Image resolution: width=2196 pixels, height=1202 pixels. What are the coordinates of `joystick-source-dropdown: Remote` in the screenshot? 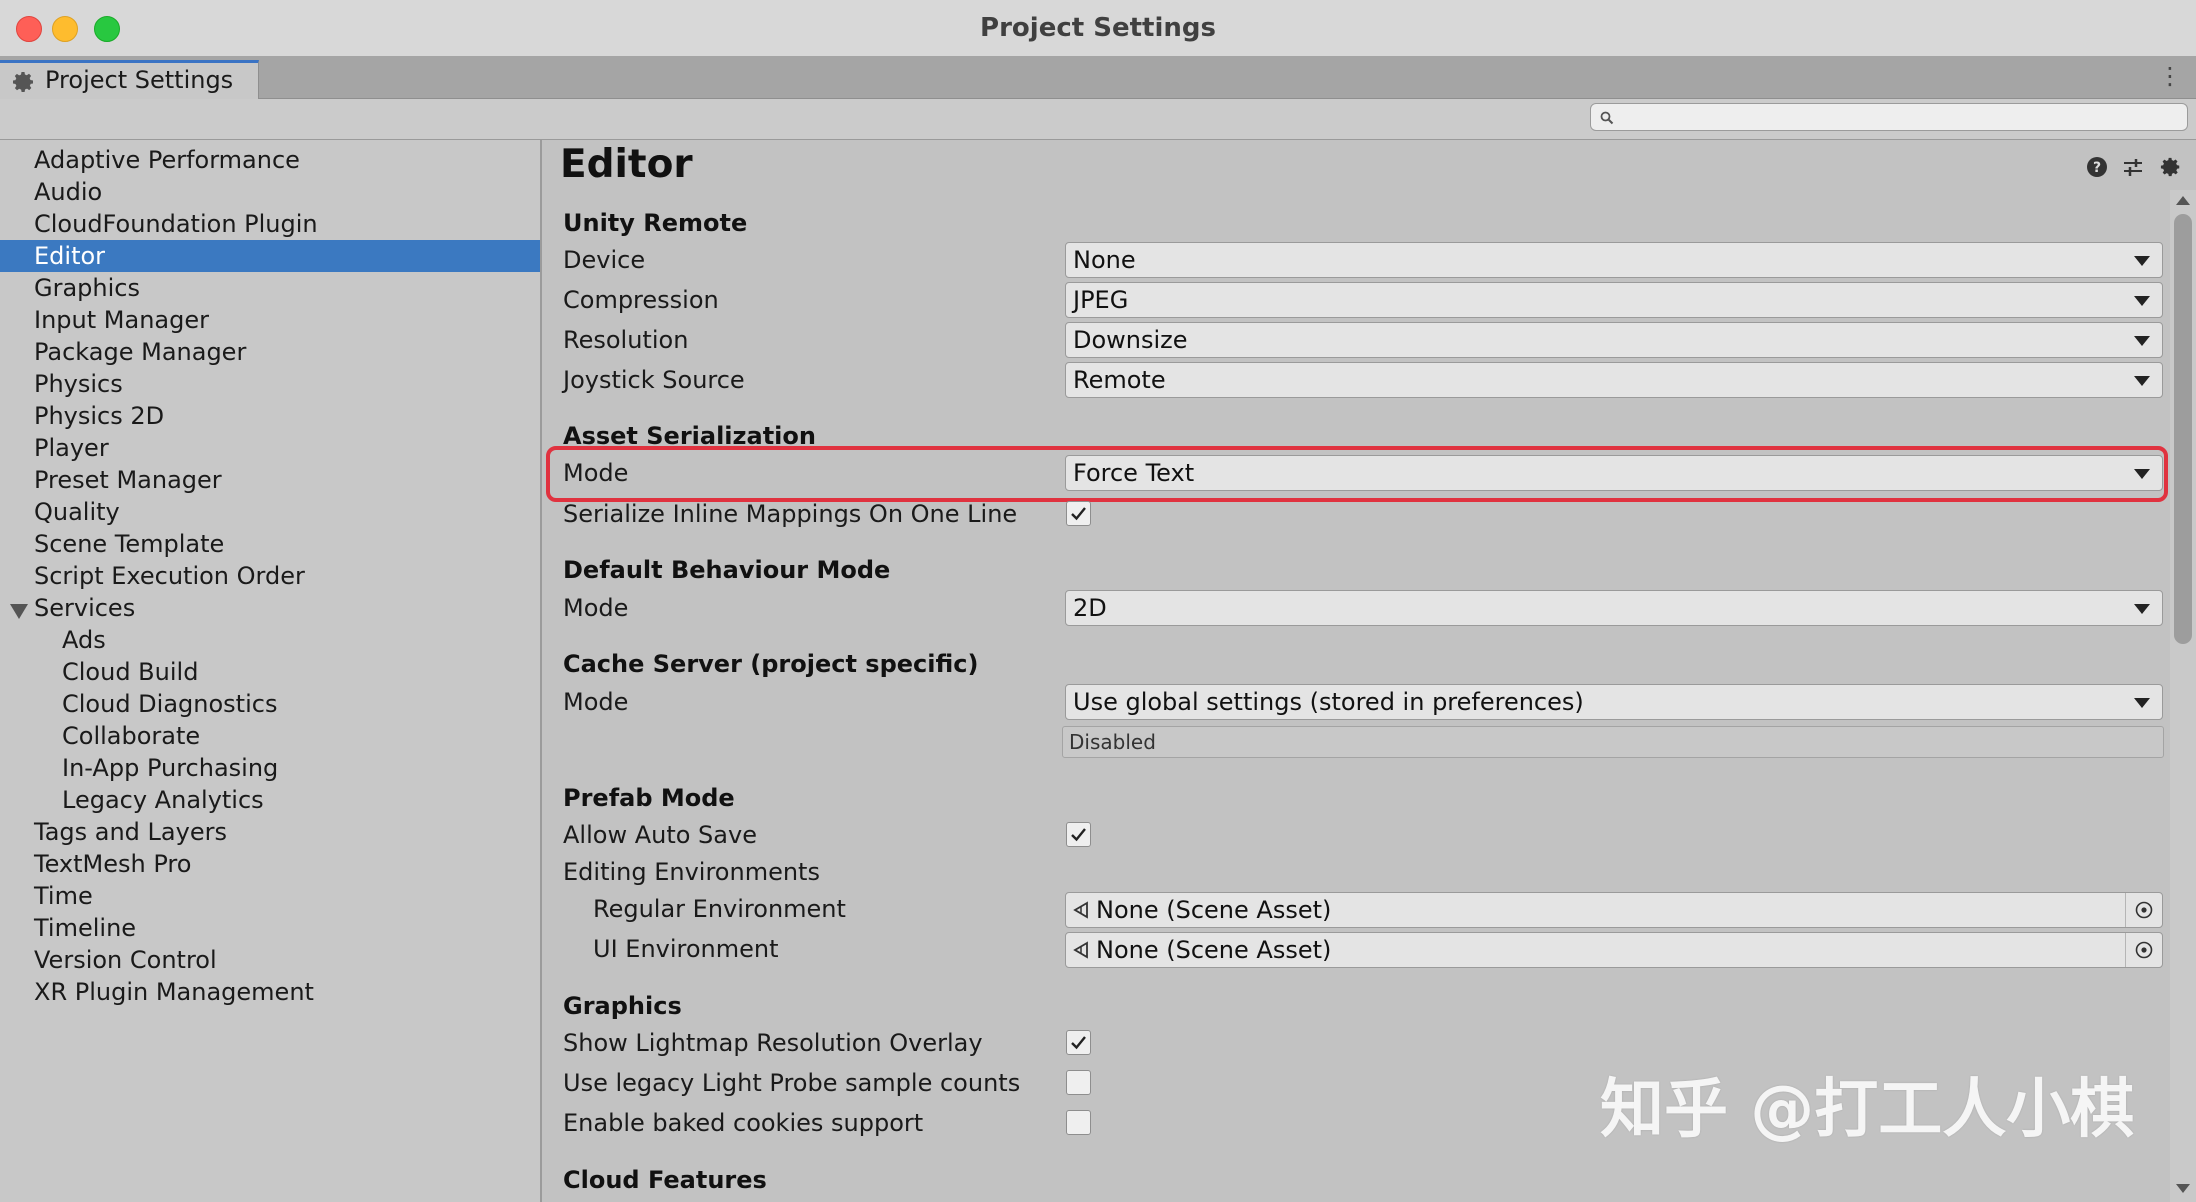 It's located at (1614, 380).